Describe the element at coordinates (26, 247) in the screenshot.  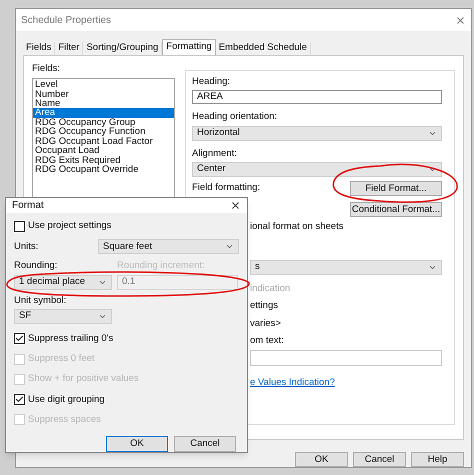
I see `units-label: Units:` at that location.